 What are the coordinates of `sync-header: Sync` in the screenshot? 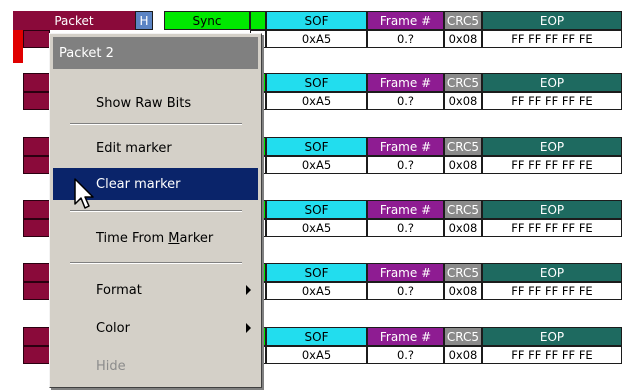 It's located at (207, 20).